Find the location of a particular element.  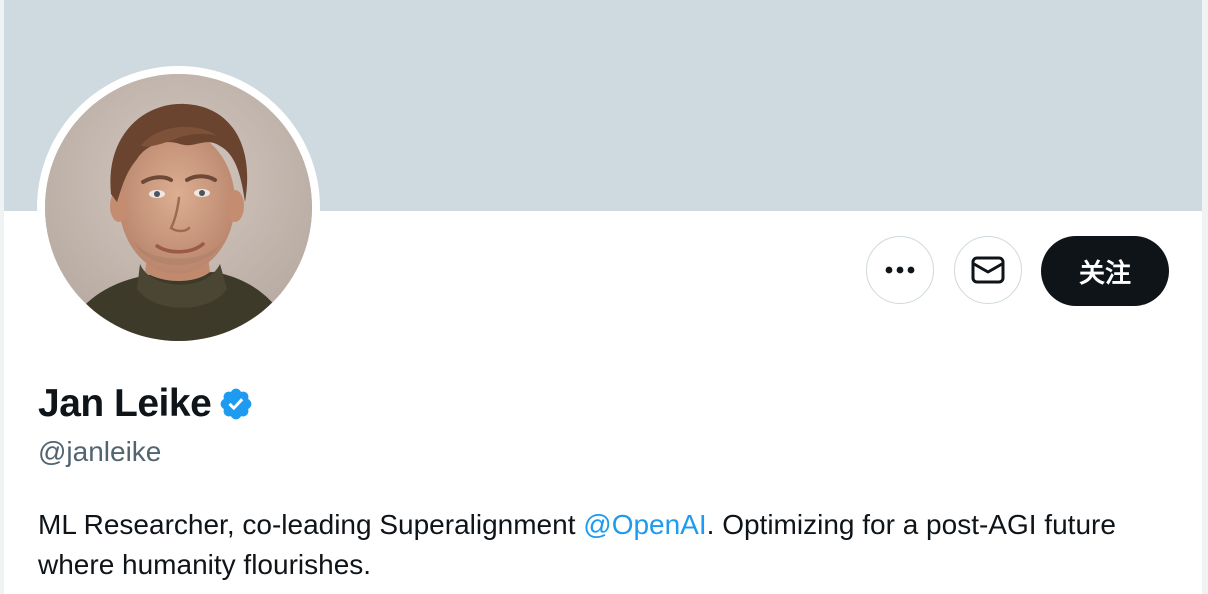

envelope-icon is located at coordinates (988, 270).